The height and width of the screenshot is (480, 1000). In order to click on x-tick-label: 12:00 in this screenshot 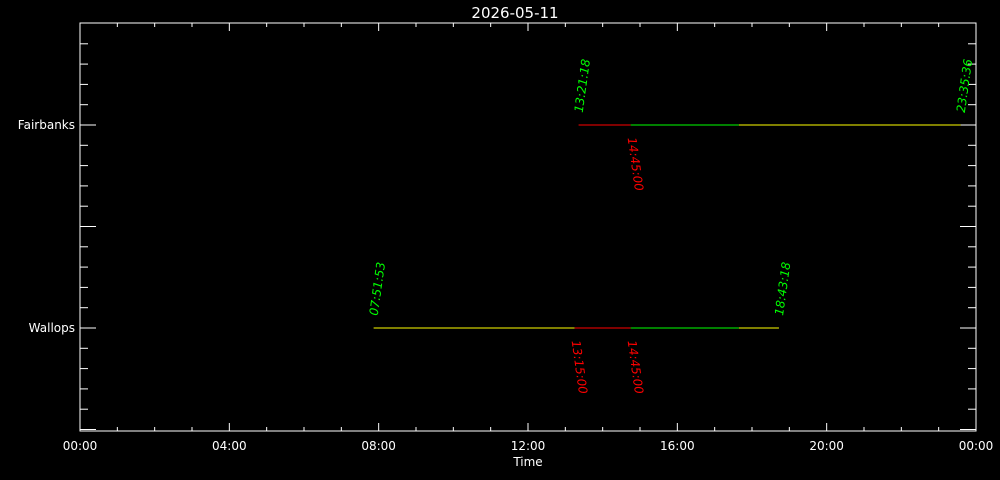, I will do `click(528, 446)`.